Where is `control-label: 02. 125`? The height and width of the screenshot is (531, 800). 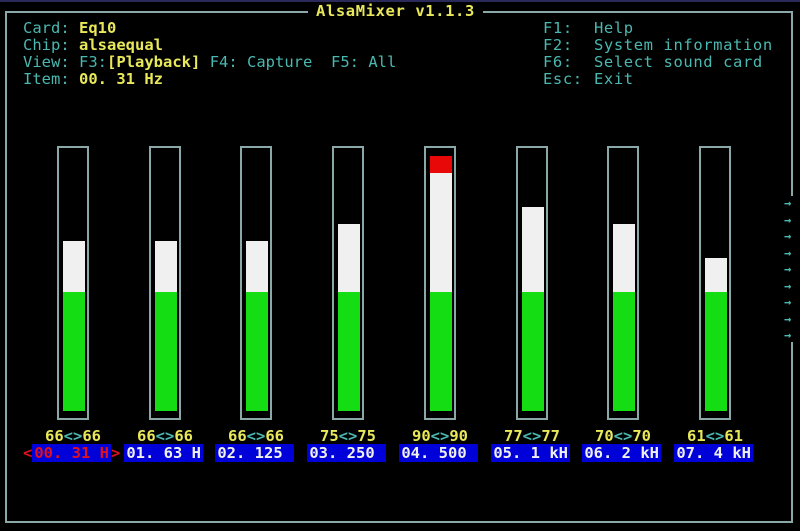 control-label: 02. 125 is located at coordinates (254, 453).